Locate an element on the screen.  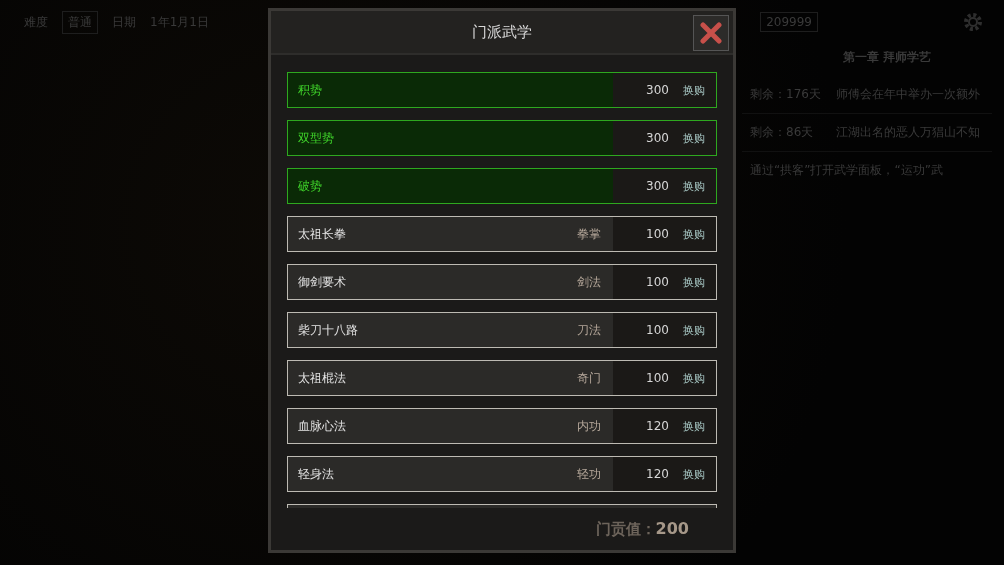
skill-category: 奇门 is located at coordinates (589, 378).